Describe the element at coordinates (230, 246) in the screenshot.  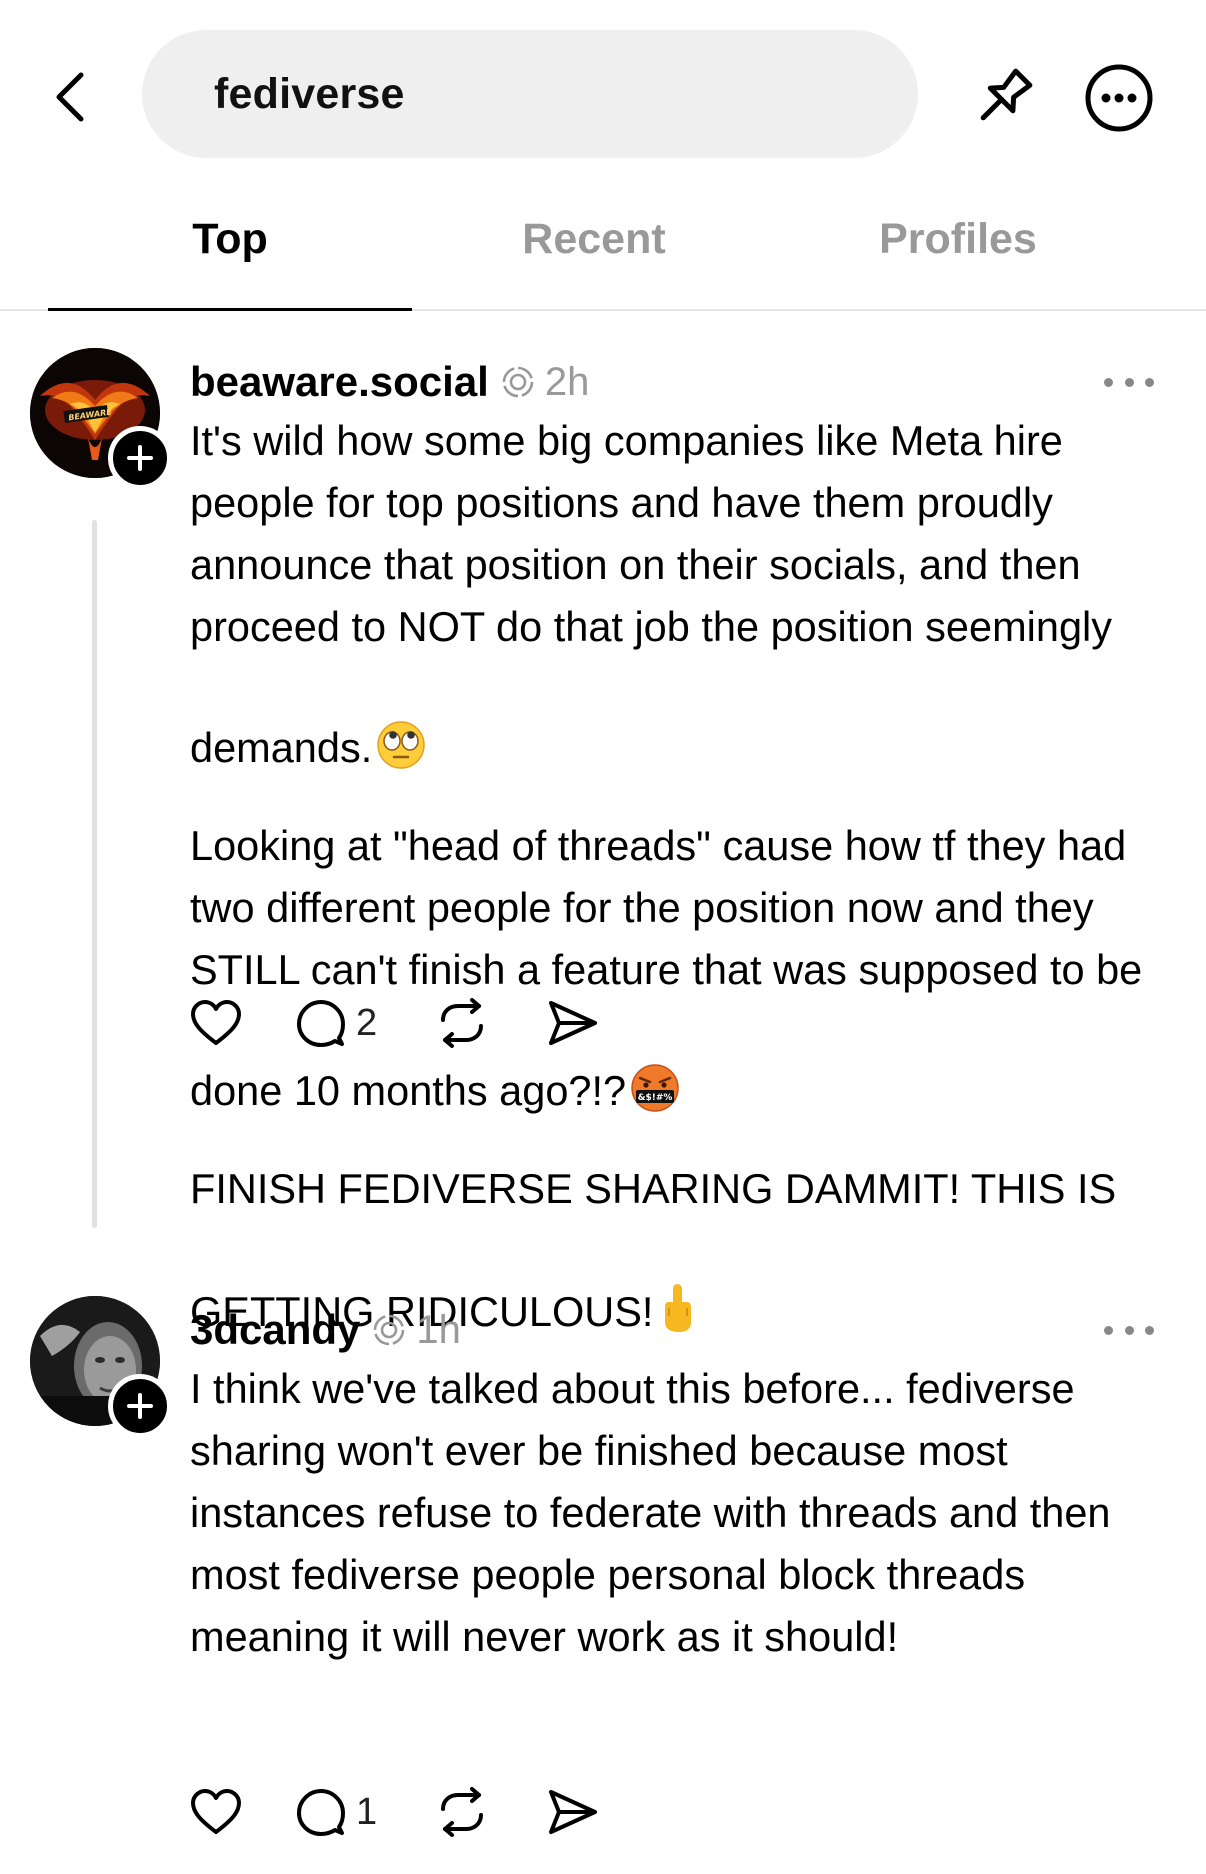
I see `tab-top: Top` at that location.